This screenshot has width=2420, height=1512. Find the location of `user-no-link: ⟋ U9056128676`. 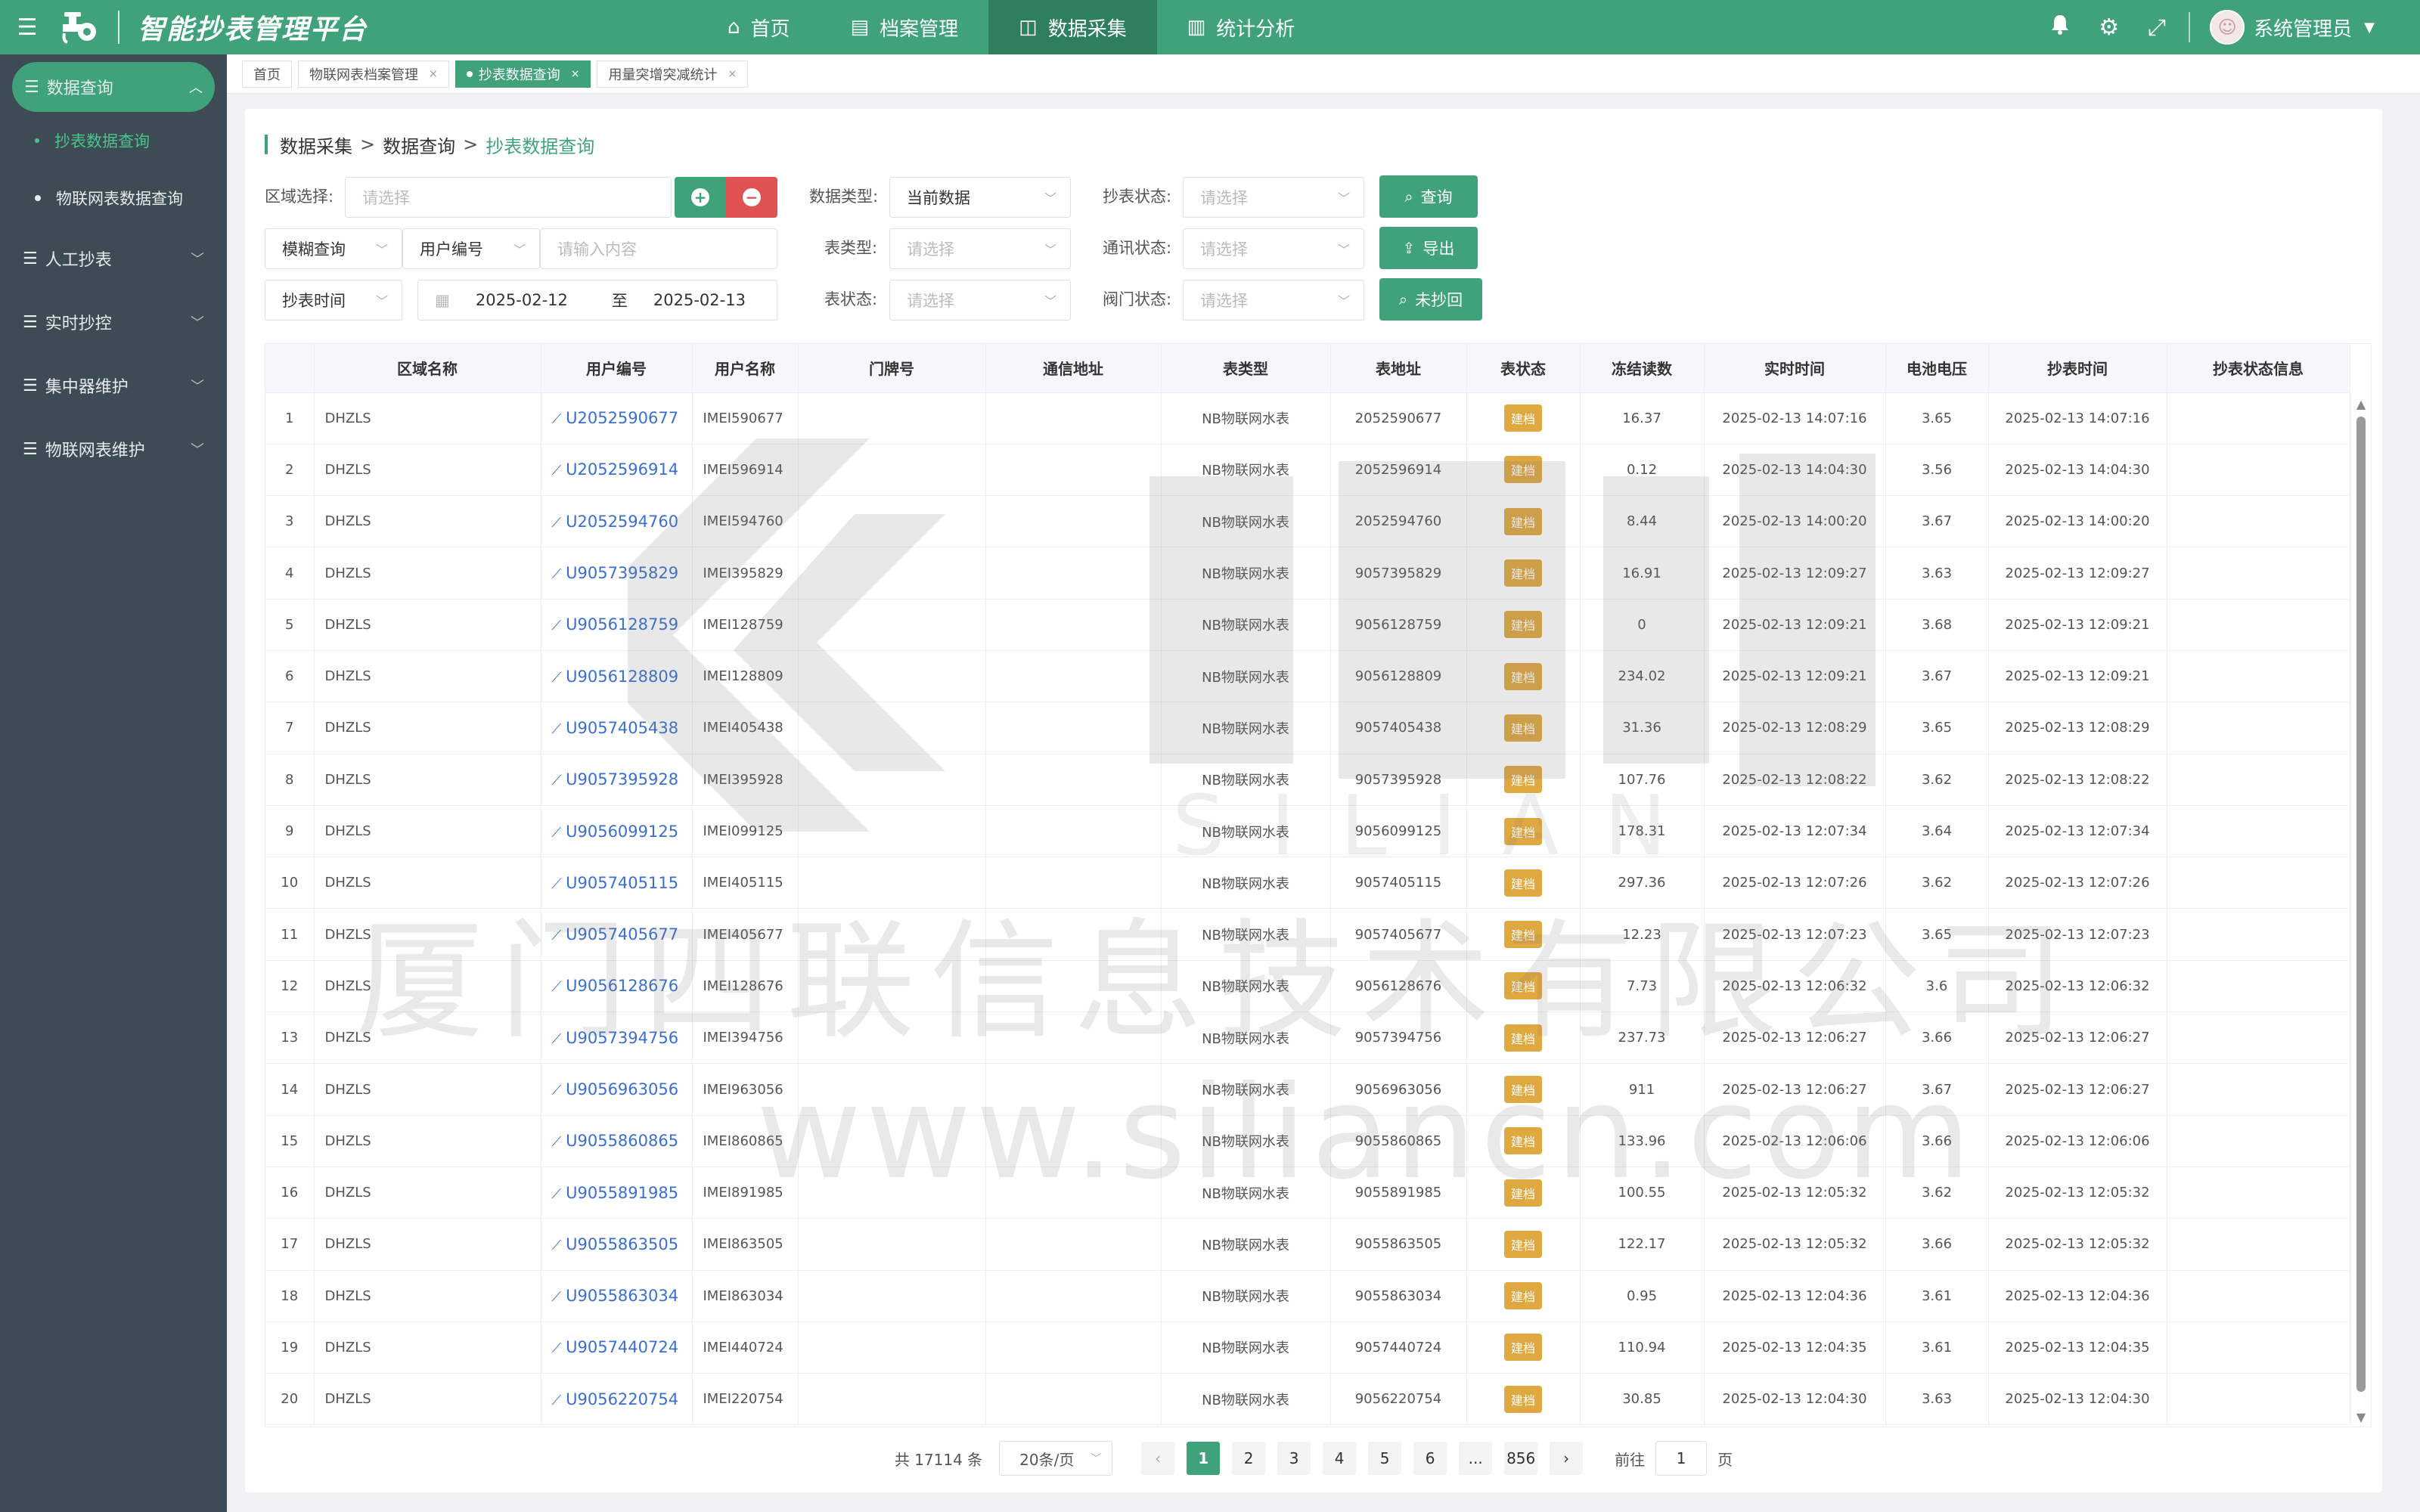

user-no-link: ⟋ U9056128676 is located at coordinates (615, 986).